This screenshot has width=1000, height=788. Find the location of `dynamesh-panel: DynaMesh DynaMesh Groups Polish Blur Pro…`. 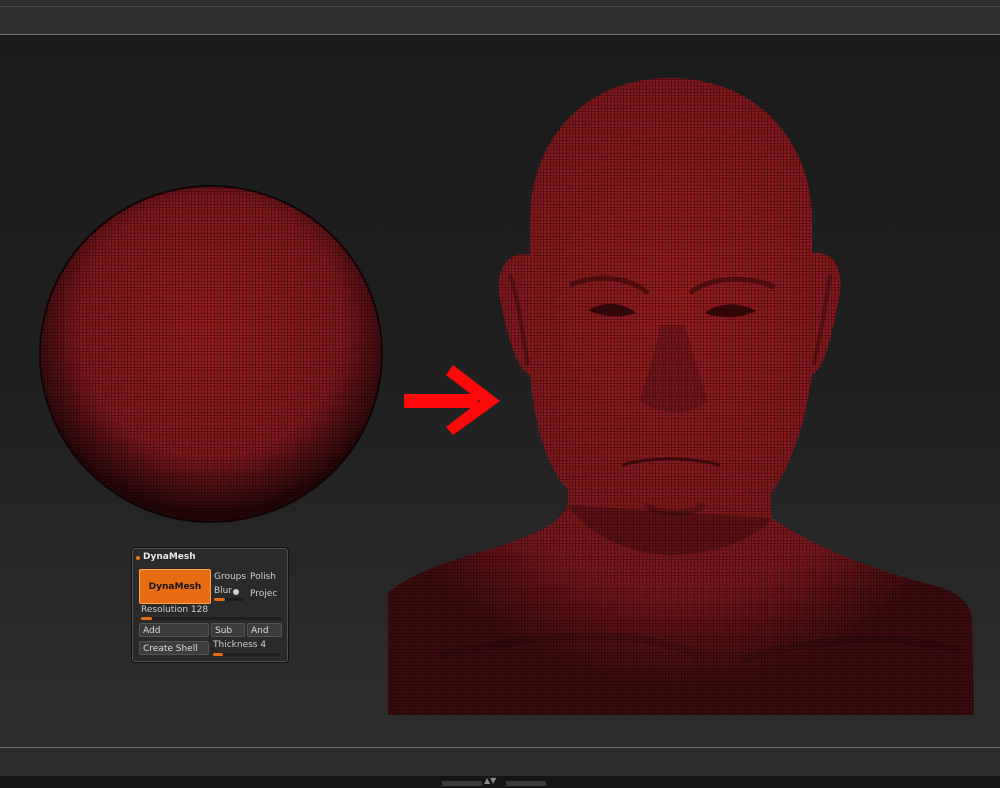

dynamesh-panel: DynaMesh DynaMesh Groups Polish Blur Pro… is located at coordinates (210, 605).